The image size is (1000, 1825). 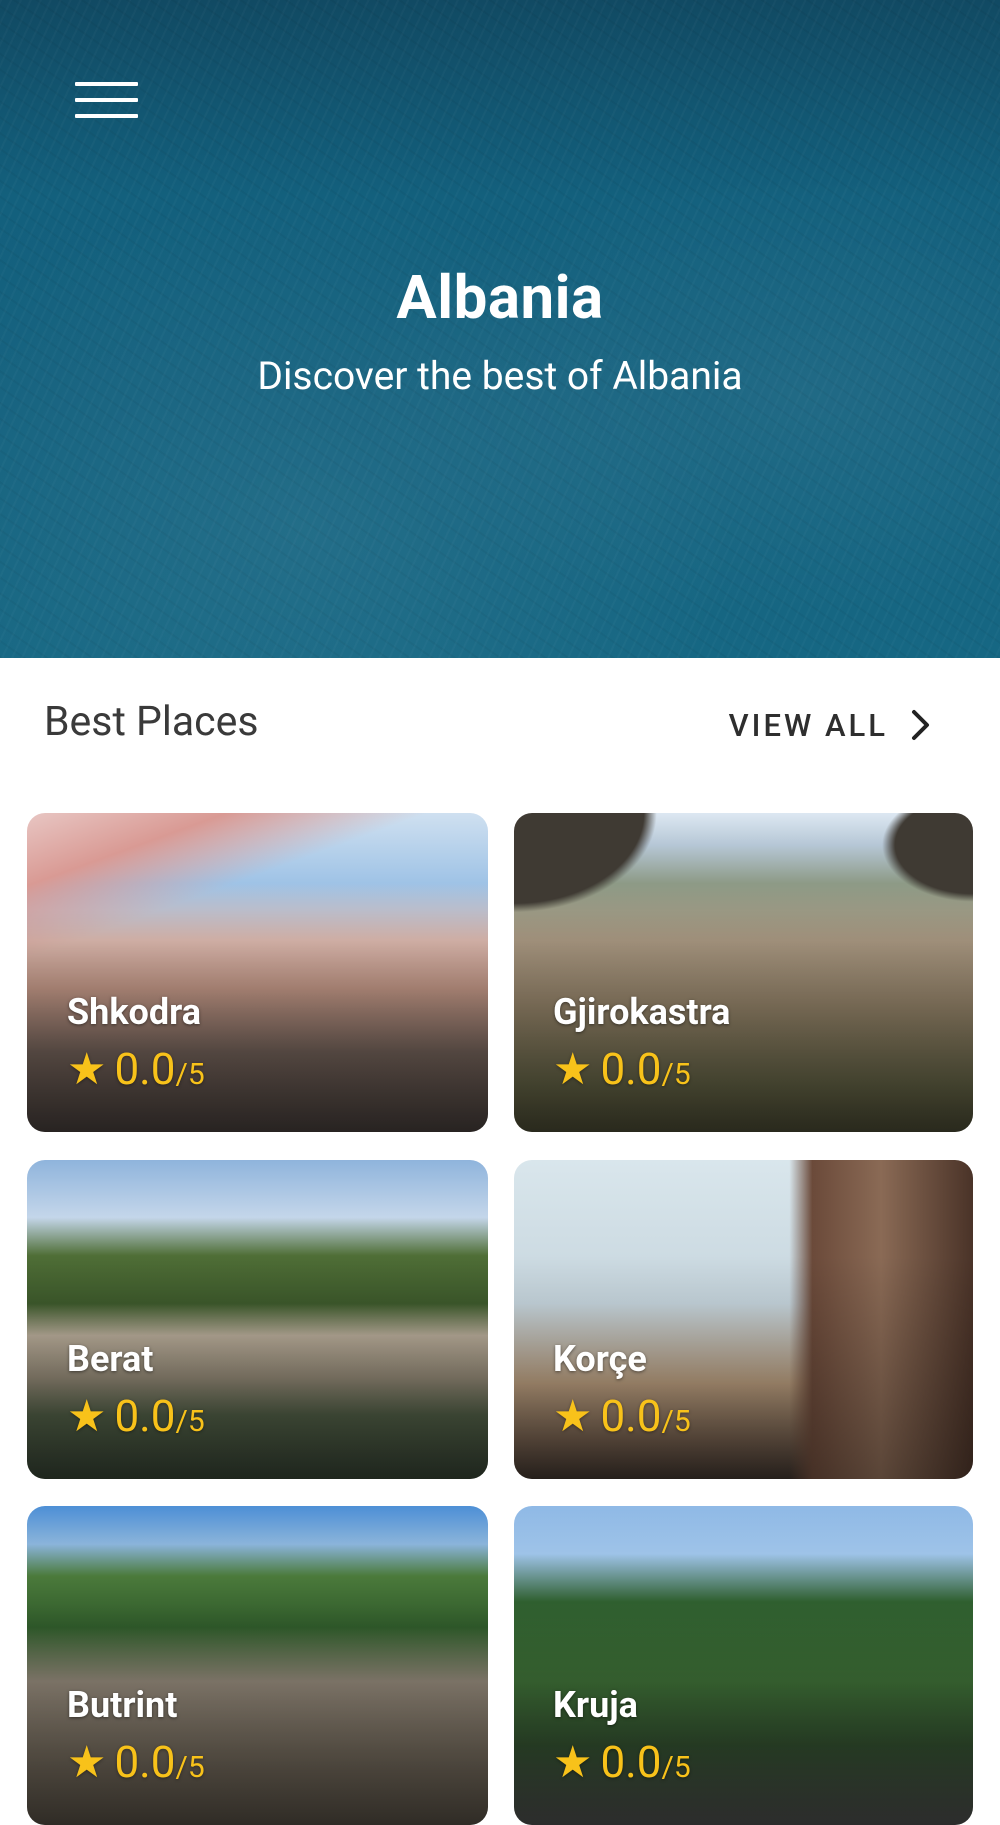 I want to click on view-all-label: VIEW ALL, so click(x=808, y=725).